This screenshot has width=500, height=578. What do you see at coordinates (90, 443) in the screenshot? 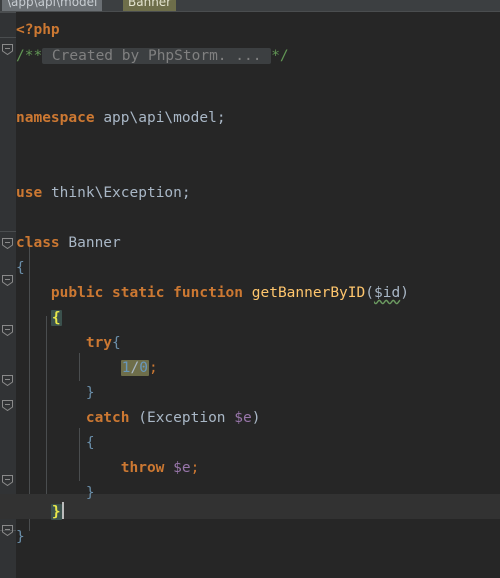
I see `catch-brace-open: {` at bounding box center [90, 443].